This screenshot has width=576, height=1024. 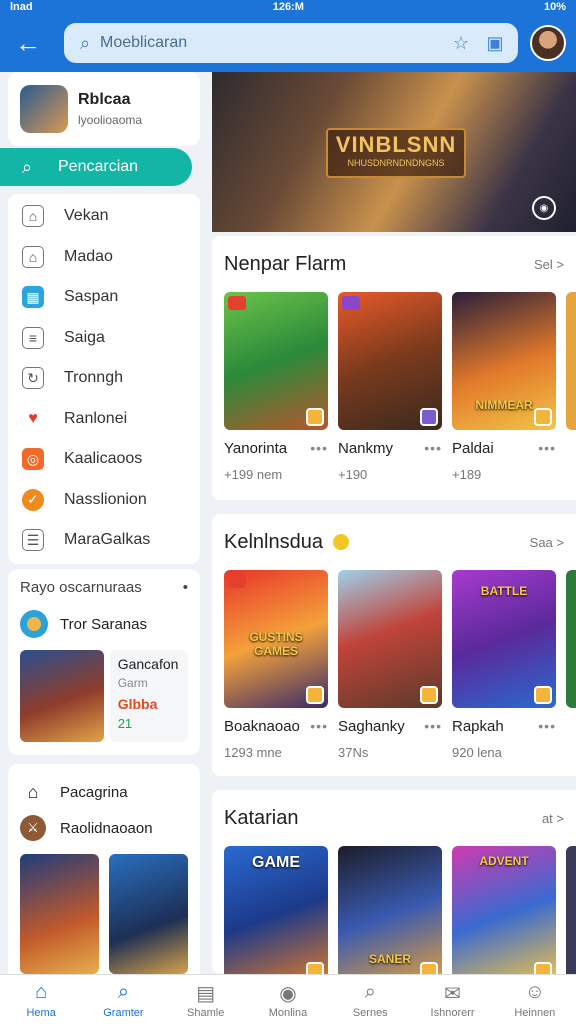 What do you see at coordinates (390, 910) in the screenshot?
I see `game-card: SANER` at bounding box center [390, 910].